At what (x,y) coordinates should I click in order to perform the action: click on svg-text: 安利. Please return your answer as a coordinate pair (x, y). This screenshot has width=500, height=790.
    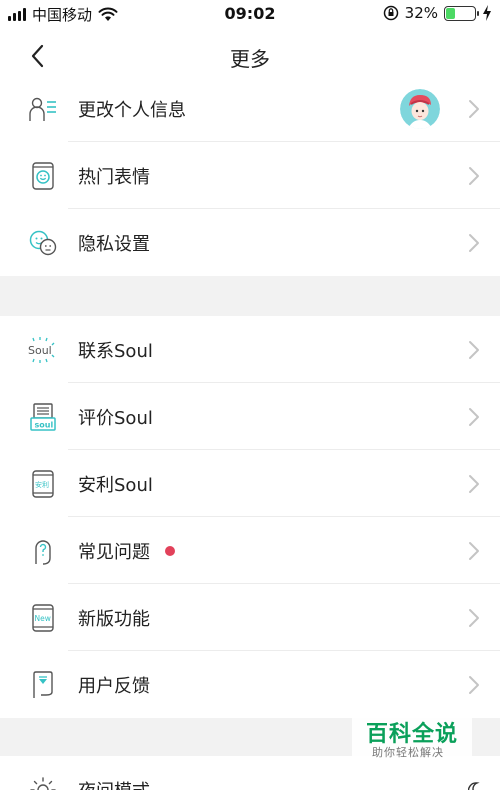
    Looking at the image, I should click on (42, 484).